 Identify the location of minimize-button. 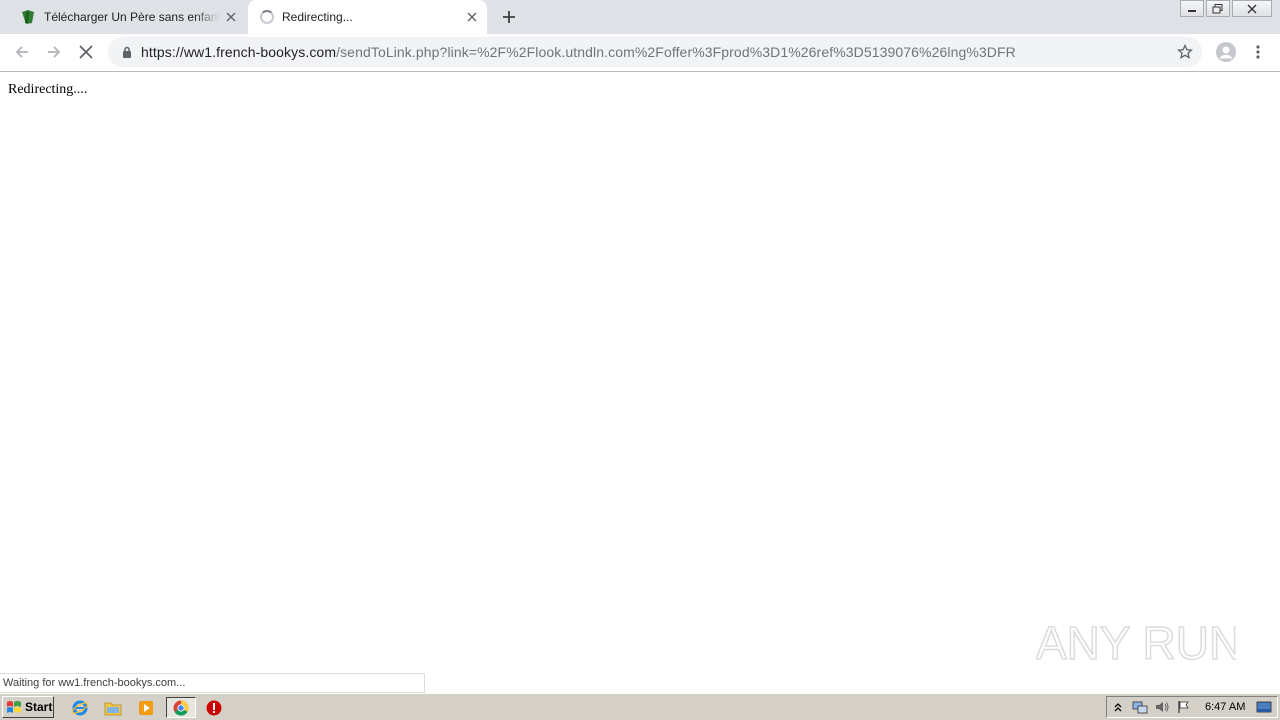
(1192, 8).